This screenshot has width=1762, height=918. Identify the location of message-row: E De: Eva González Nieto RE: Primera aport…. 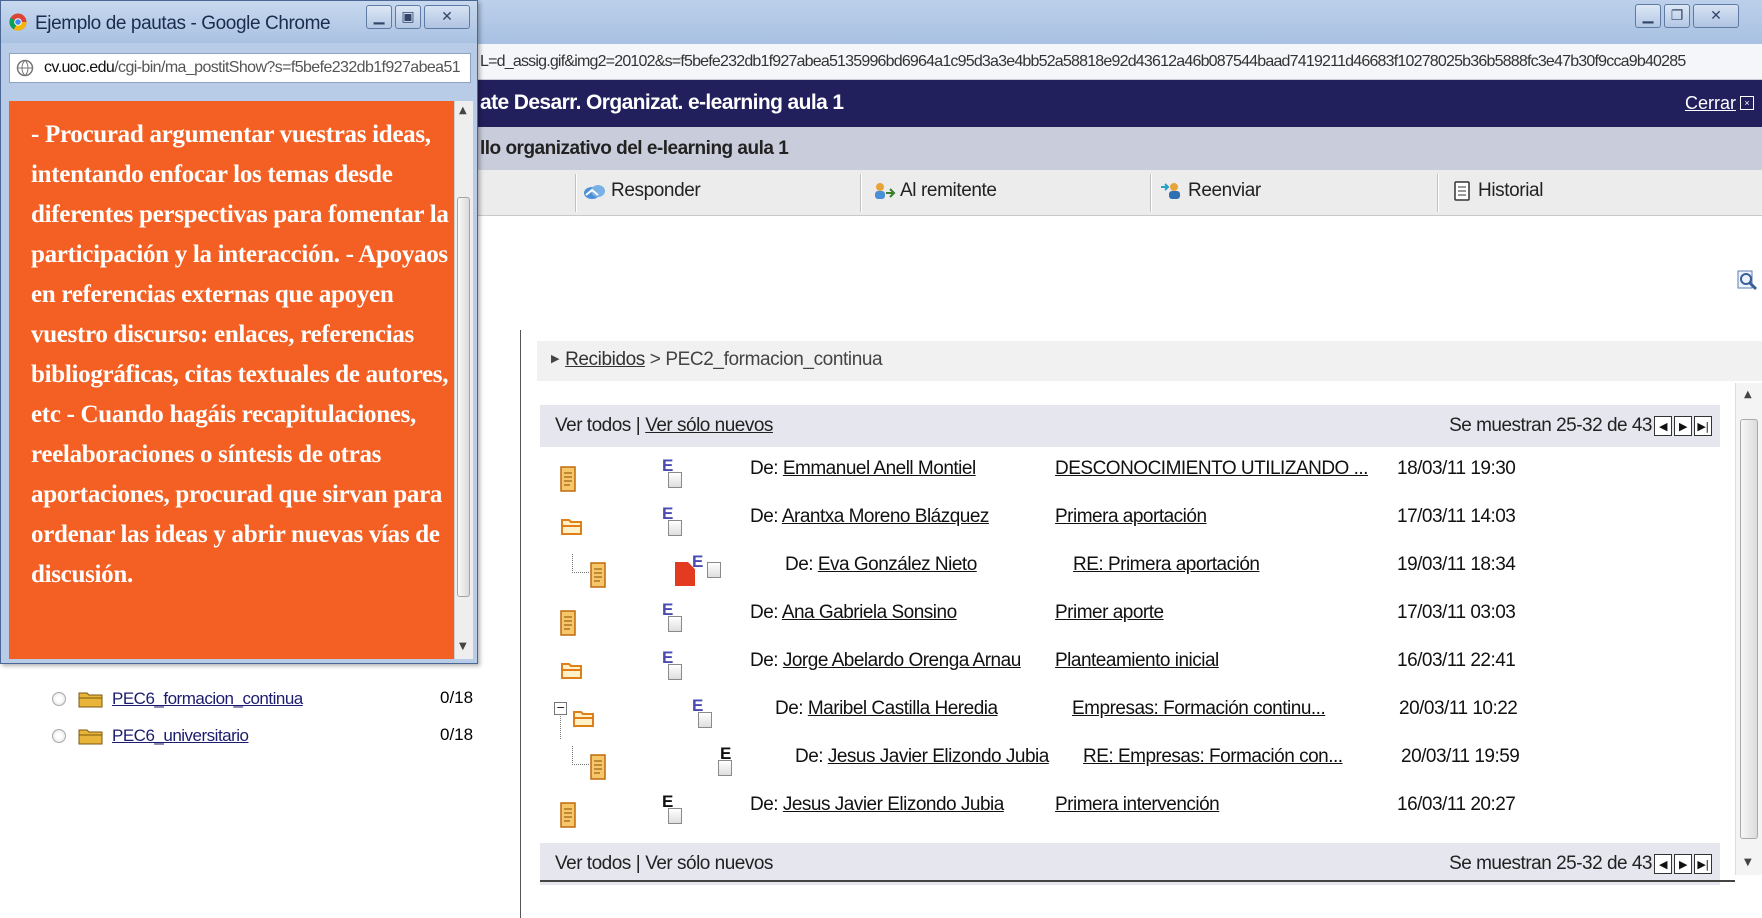
(1130, 572).